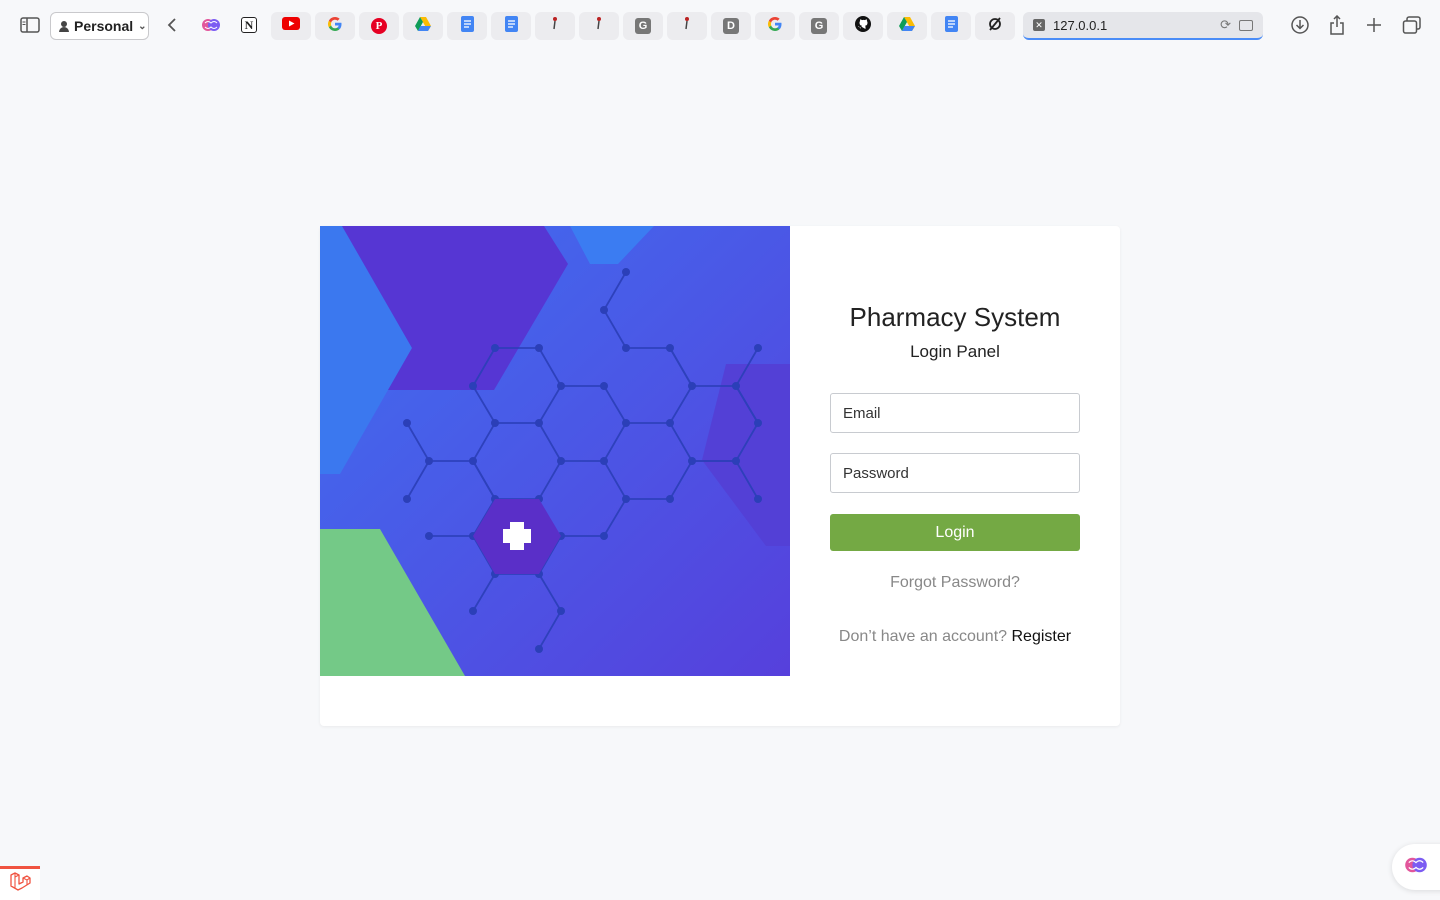 This screenshot has height=900, width=1440. I want to click on address-url: 127.0.0.1, so click(1080, 25).